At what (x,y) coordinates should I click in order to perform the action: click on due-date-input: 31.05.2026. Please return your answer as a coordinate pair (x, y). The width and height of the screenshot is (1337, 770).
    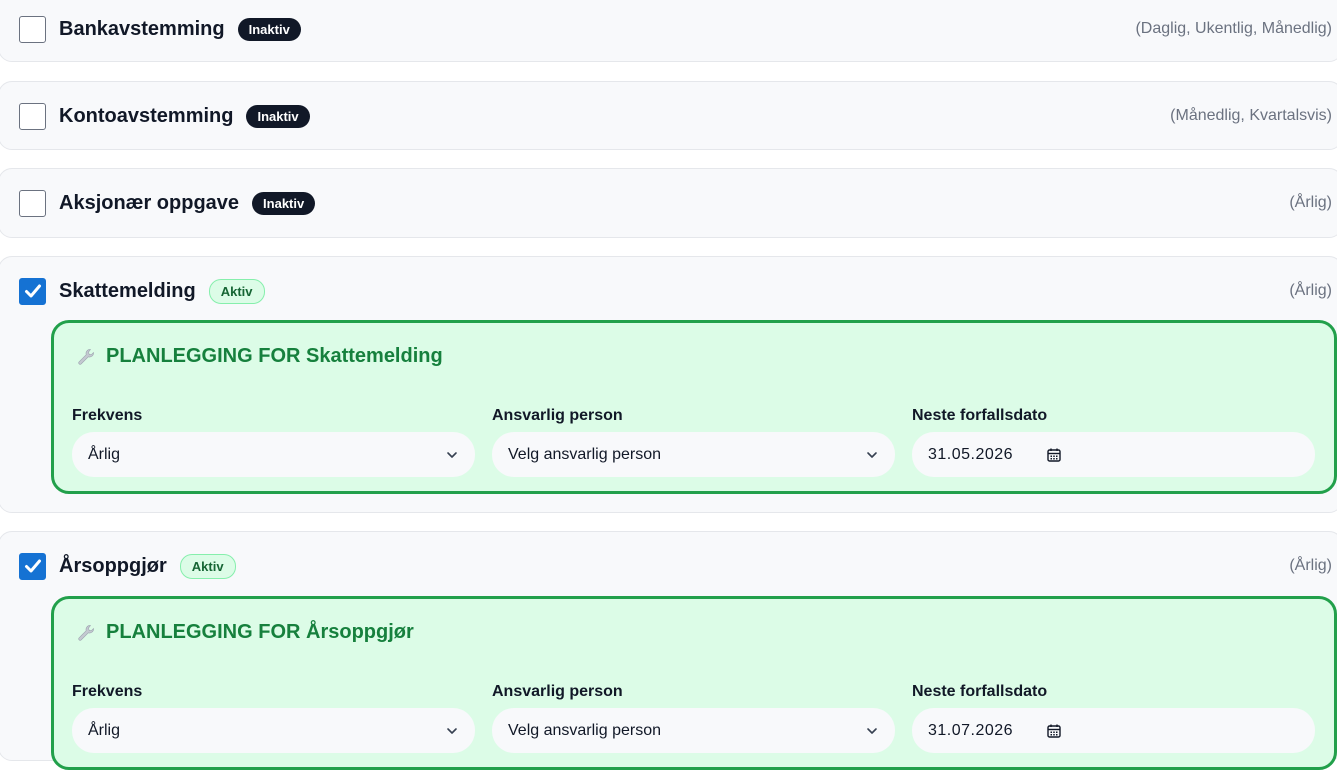
    Looking at the image, I should click on (1113, 454).